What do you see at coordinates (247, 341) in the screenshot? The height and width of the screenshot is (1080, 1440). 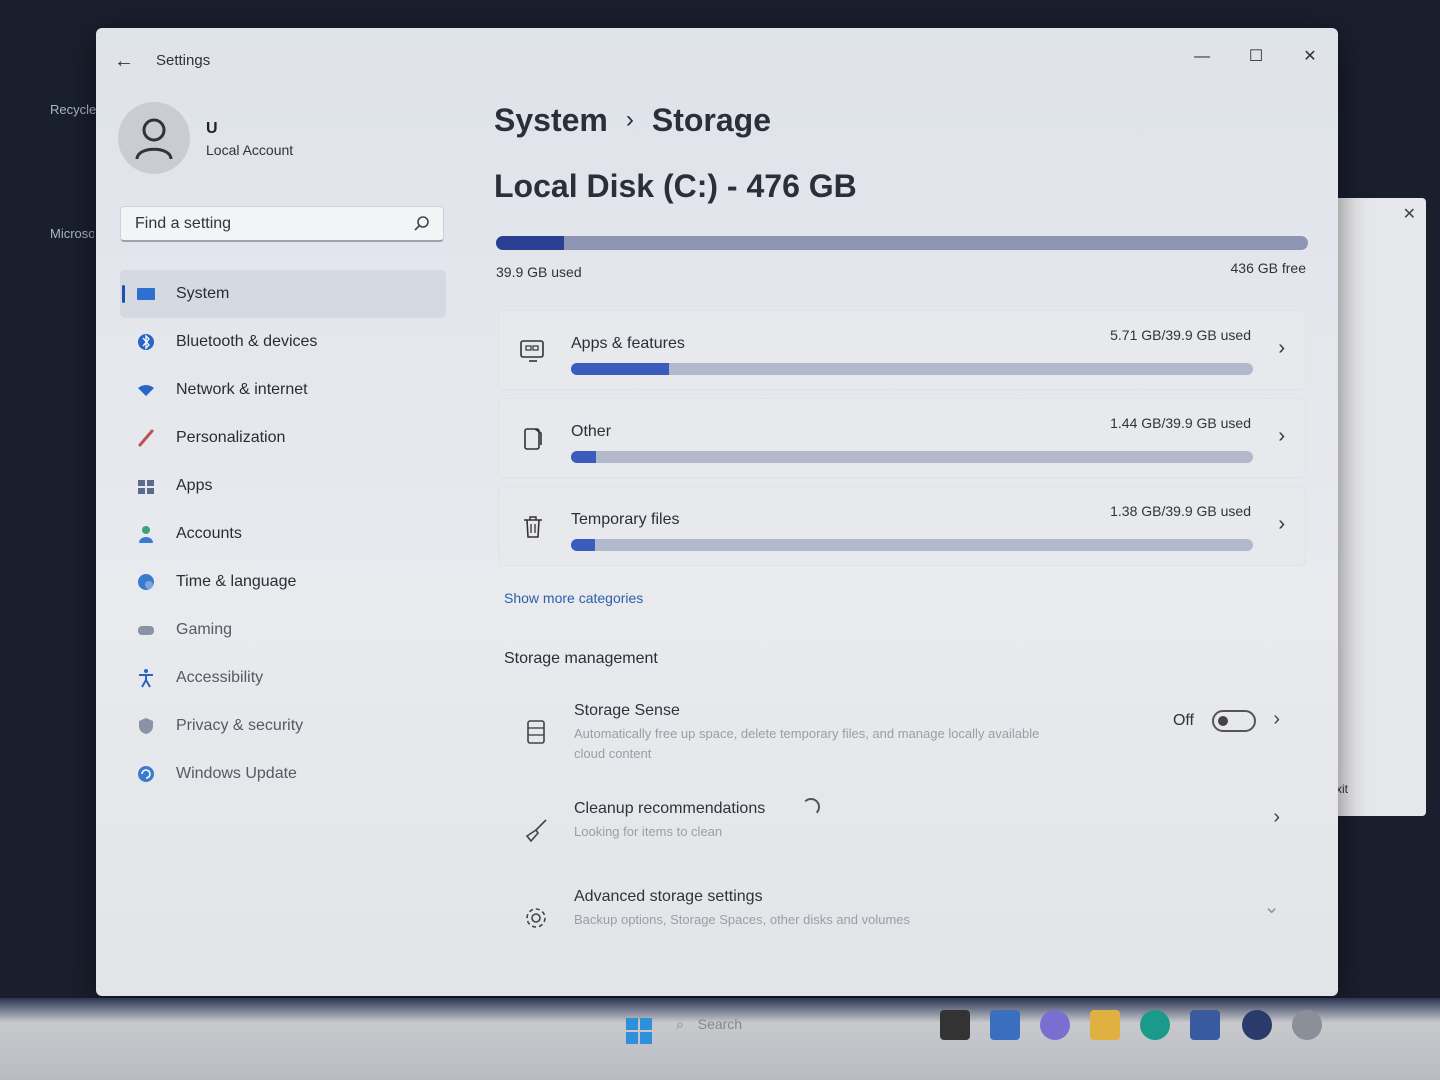 I see `sidebar-item-label: Bluetooth & devices` at bounding box center [247, 341].